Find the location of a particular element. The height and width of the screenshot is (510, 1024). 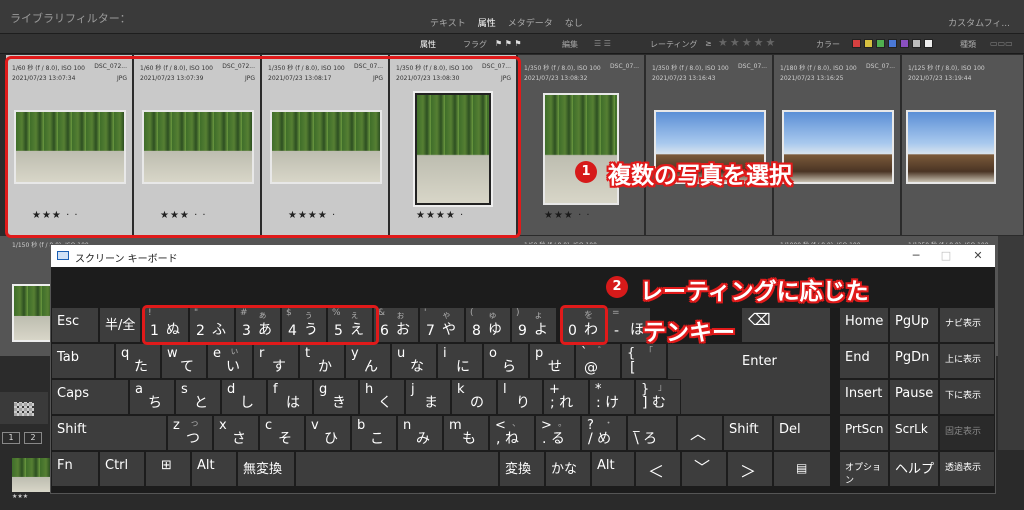

key-colon: *: け is located at coordinates (612, 397).